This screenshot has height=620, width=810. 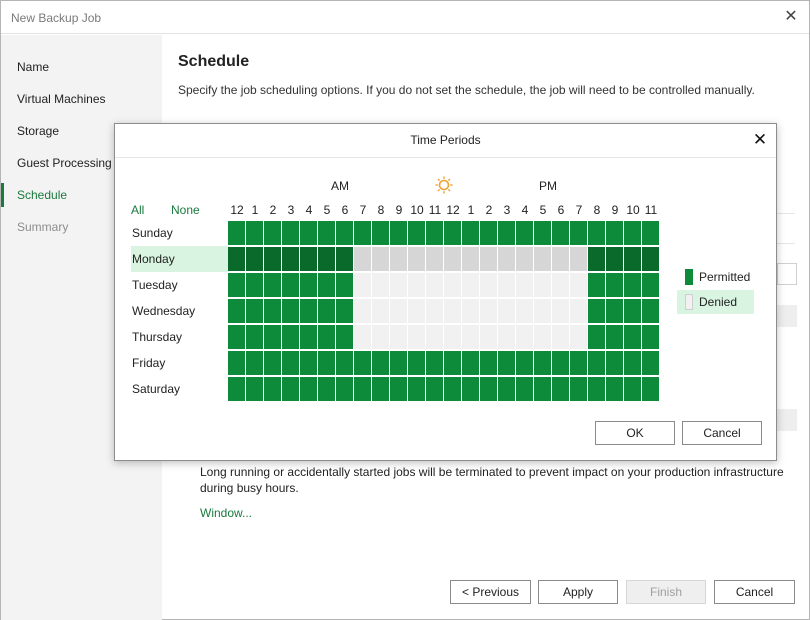 I want to click on hour-label: 1, so click(x=255, y=210).